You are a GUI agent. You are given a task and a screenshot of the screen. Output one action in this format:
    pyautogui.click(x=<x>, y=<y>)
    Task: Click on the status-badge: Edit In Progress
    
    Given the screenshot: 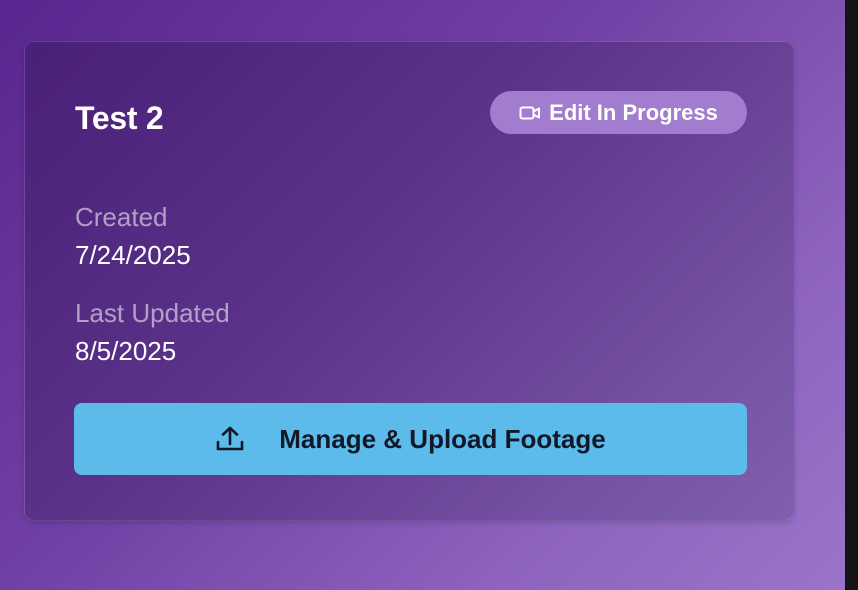 What is the action you would take?
    pyautogui.click(x=618, y=112)
    